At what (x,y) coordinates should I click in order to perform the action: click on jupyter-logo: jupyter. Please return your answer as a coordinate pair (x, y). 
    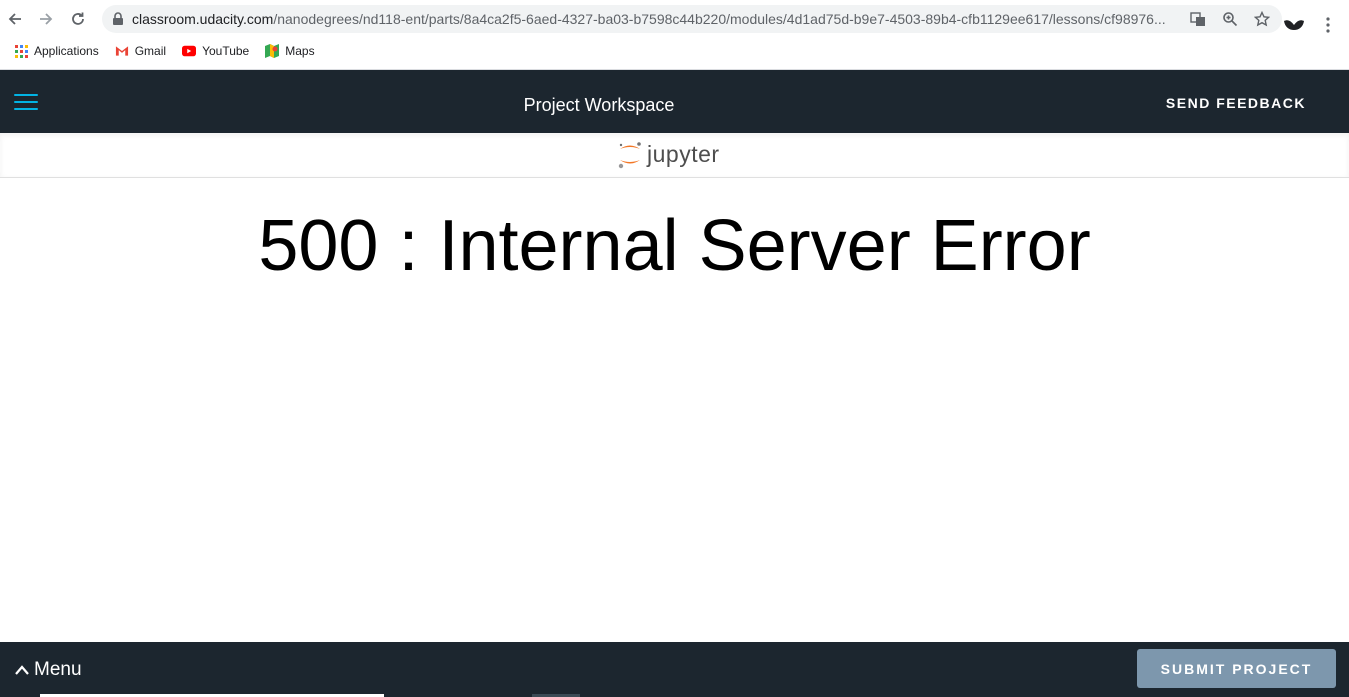
    Looking at the image, I should click on (668, 154).